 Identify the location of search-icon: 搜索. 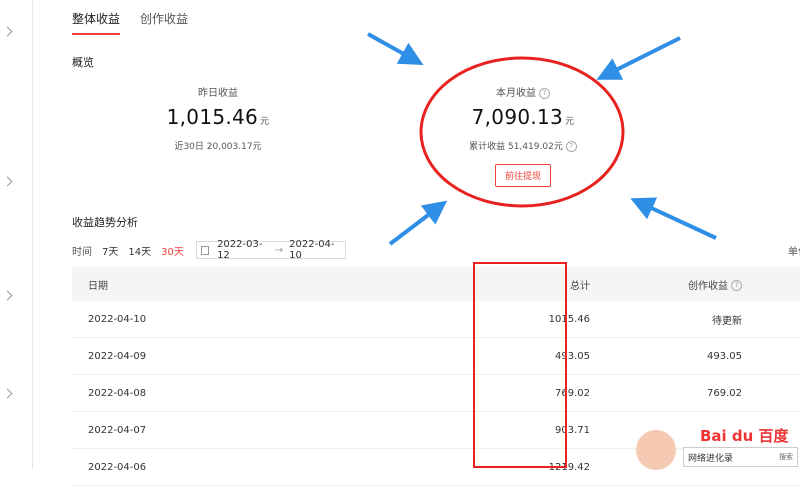
(786, 457).